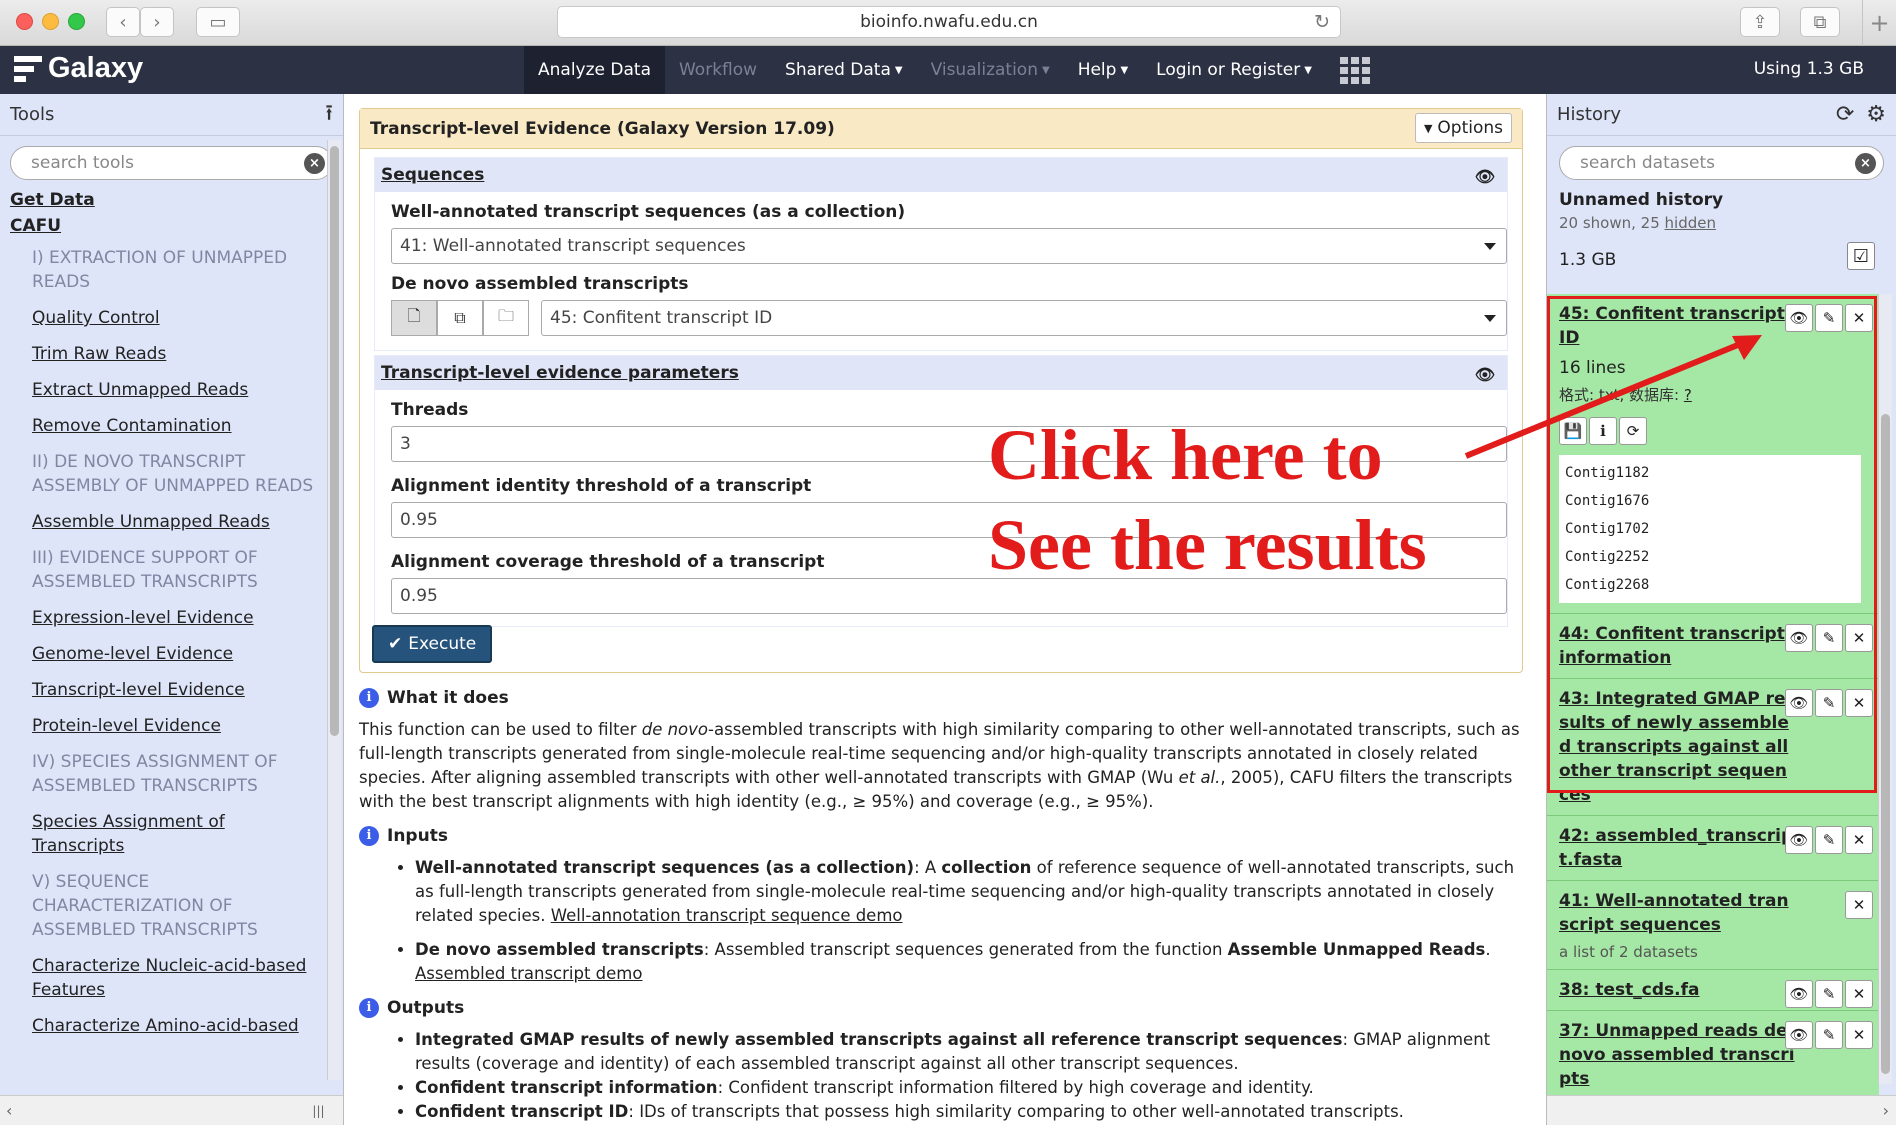 The height and width of the screenshot is (1125, 1896). Describe the element at coordinates (9, 1110) in the screenshot. I see `scroll-left-icon: ‹` at that location.